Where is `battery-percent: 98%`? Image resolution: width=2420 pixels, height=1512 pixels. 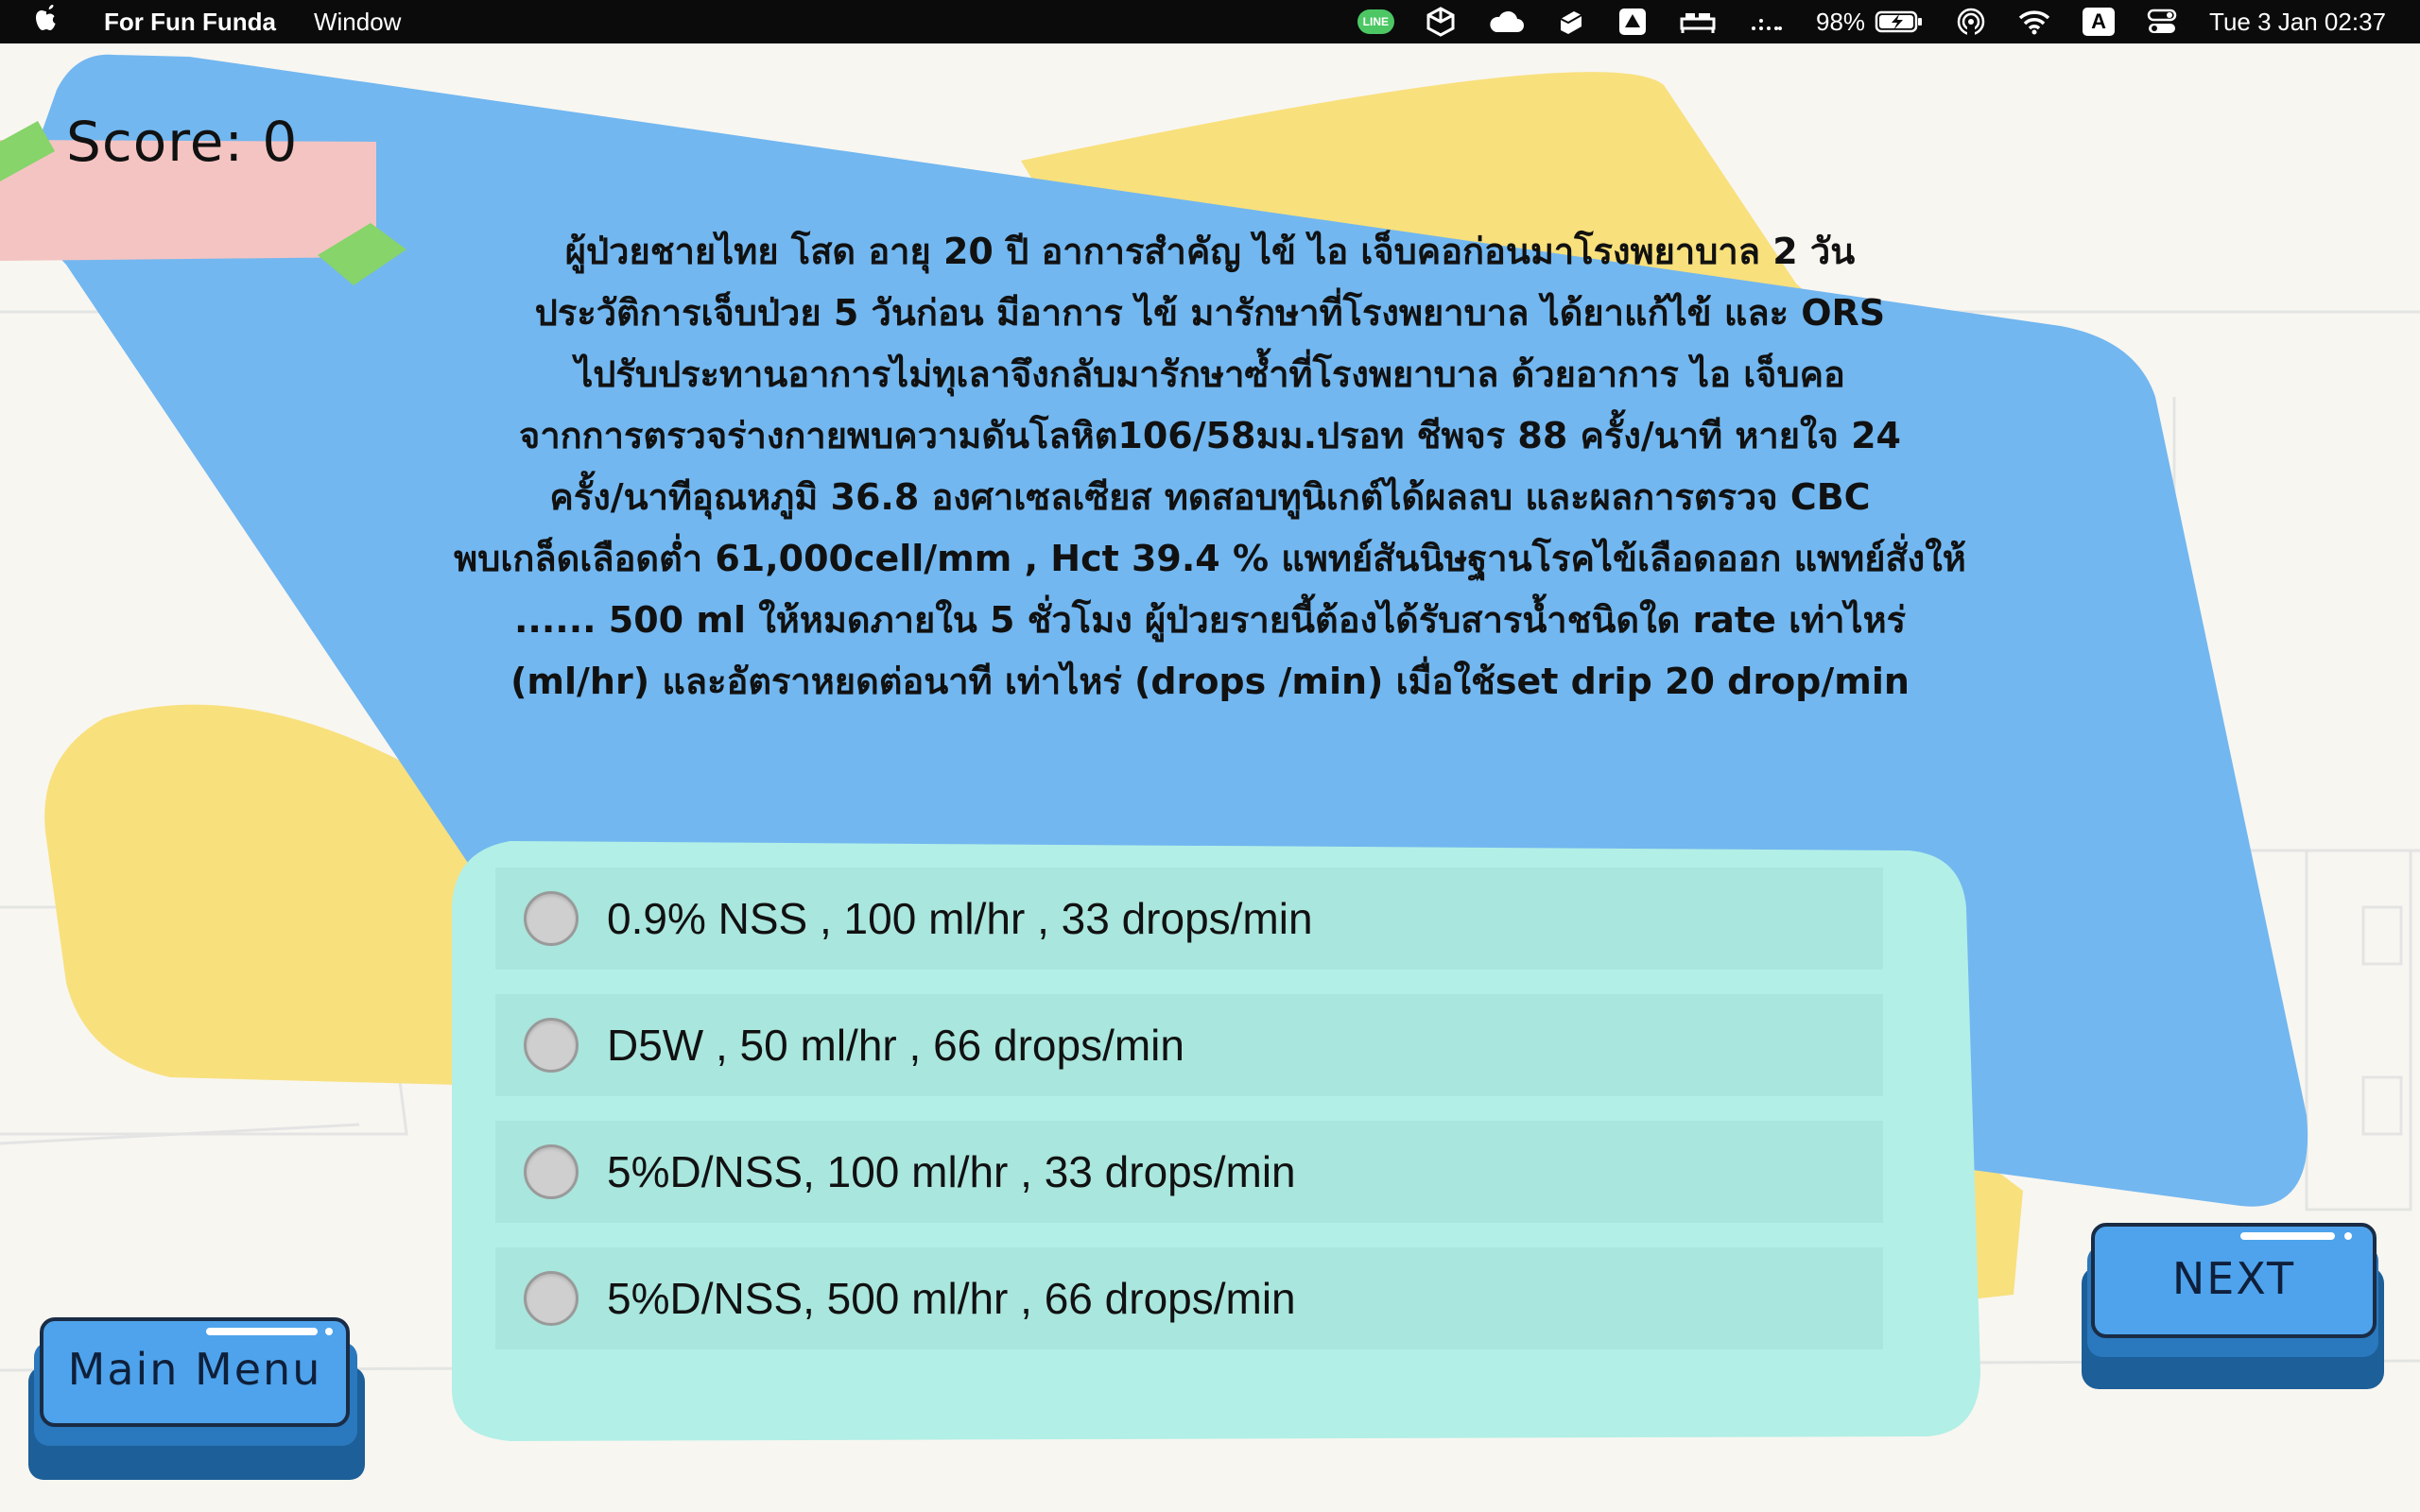
battery-percent: 98% is located at coordinates (1841, 21).